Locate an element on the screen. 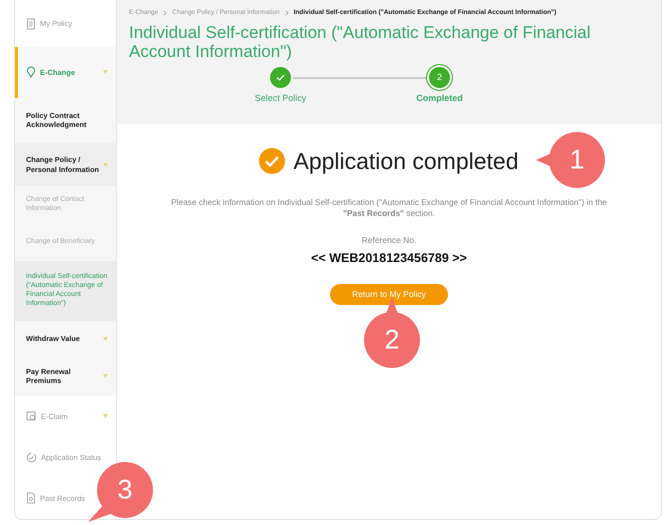 This screenshot has height=525, width=669. result-heading: Application completed is located at coordinates (406, 161).